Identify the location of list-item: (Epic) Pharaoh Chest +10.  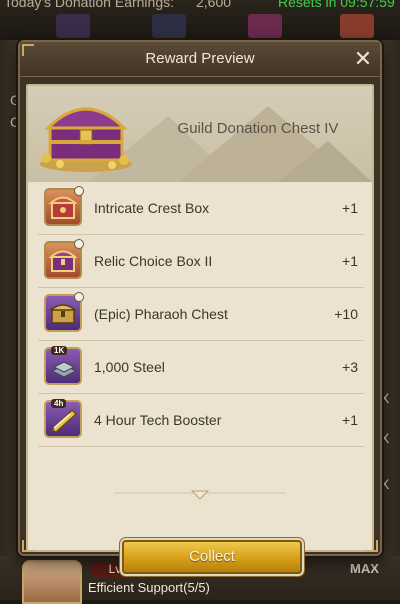
(201, 314).